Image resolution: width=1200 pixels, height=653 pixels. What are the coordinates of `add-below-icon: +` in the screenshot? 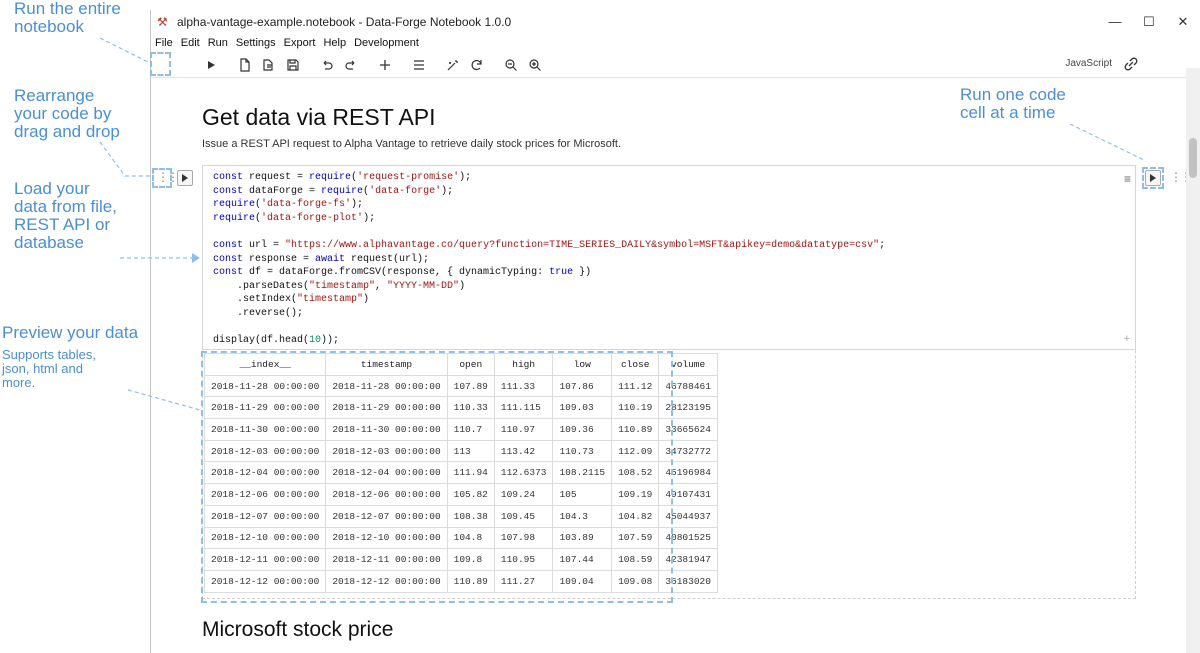 It's located at (1127, 339).